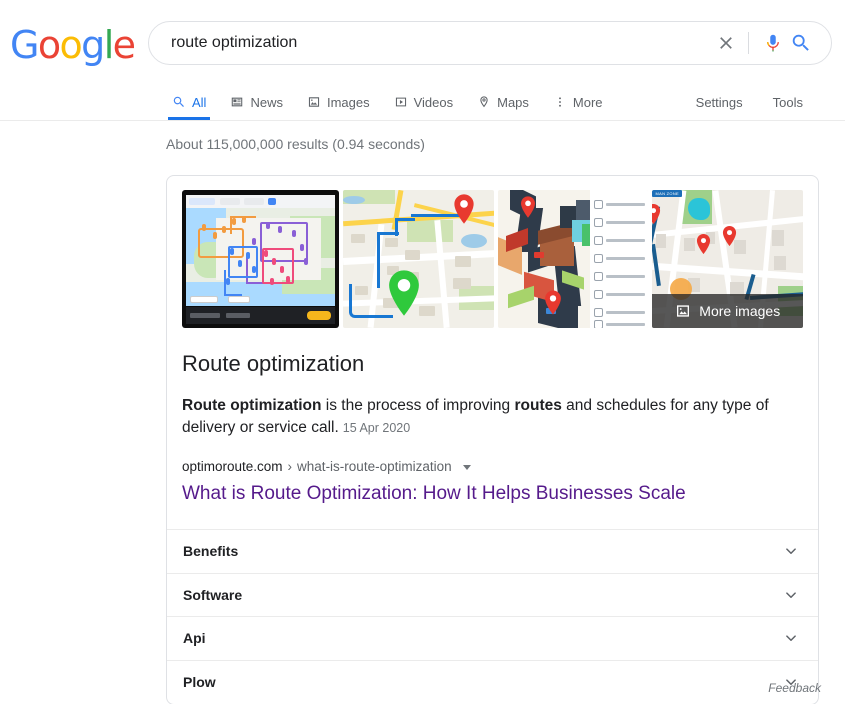  What do you see at coordinates (599, 204) in the screenshot?
I see `clock-icon` at bounding box center [599, 204].